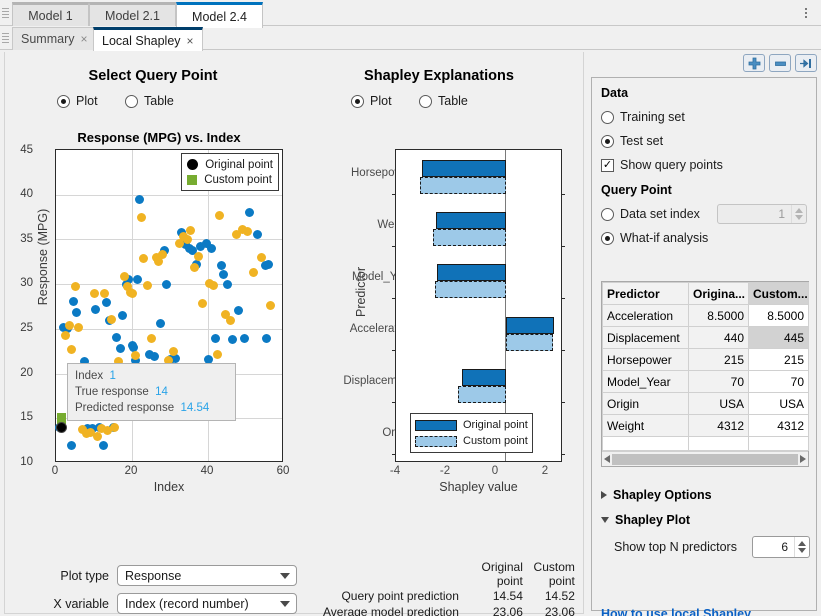 The image size is (821, 616). I want to click on table-row: Origin USA USA, so click(705, 403).